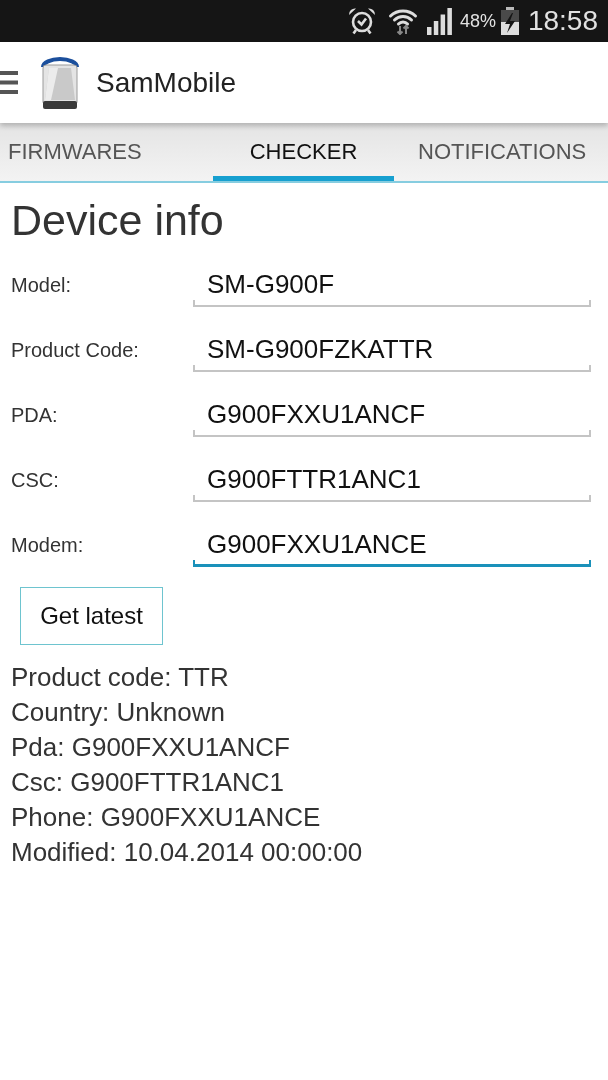 Image resolution: width=608 pixels, height=1080 pixels. What do you see at coordinates (438, 21) in the screenshot?
I see `signal-icon` at bounding box center [438, 21].